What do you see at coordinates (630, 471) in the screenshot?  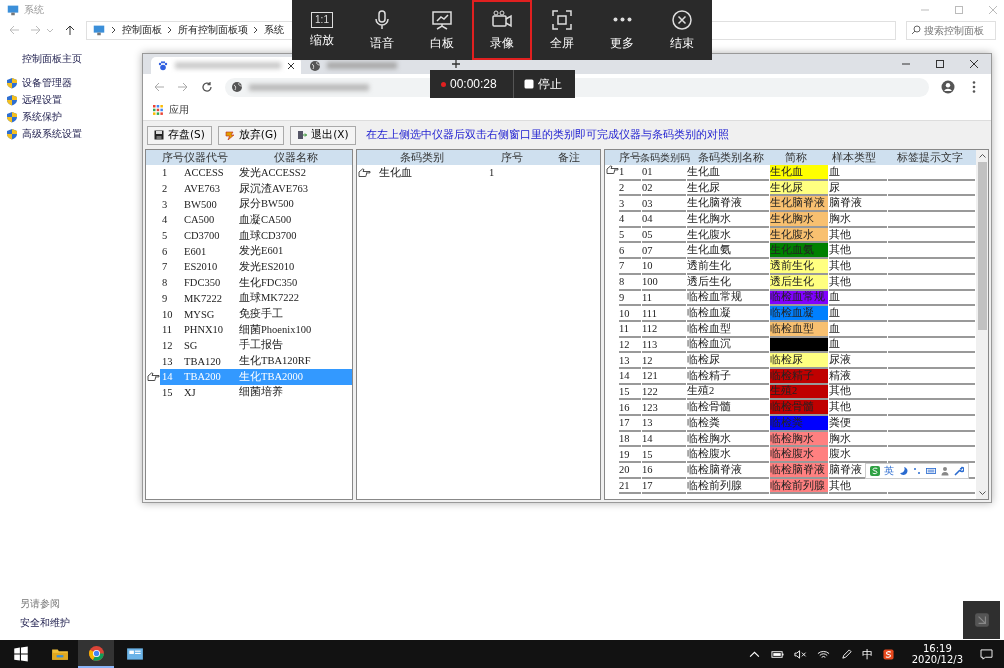 I see `table-cell: 20` at bounding box center [630, 471].